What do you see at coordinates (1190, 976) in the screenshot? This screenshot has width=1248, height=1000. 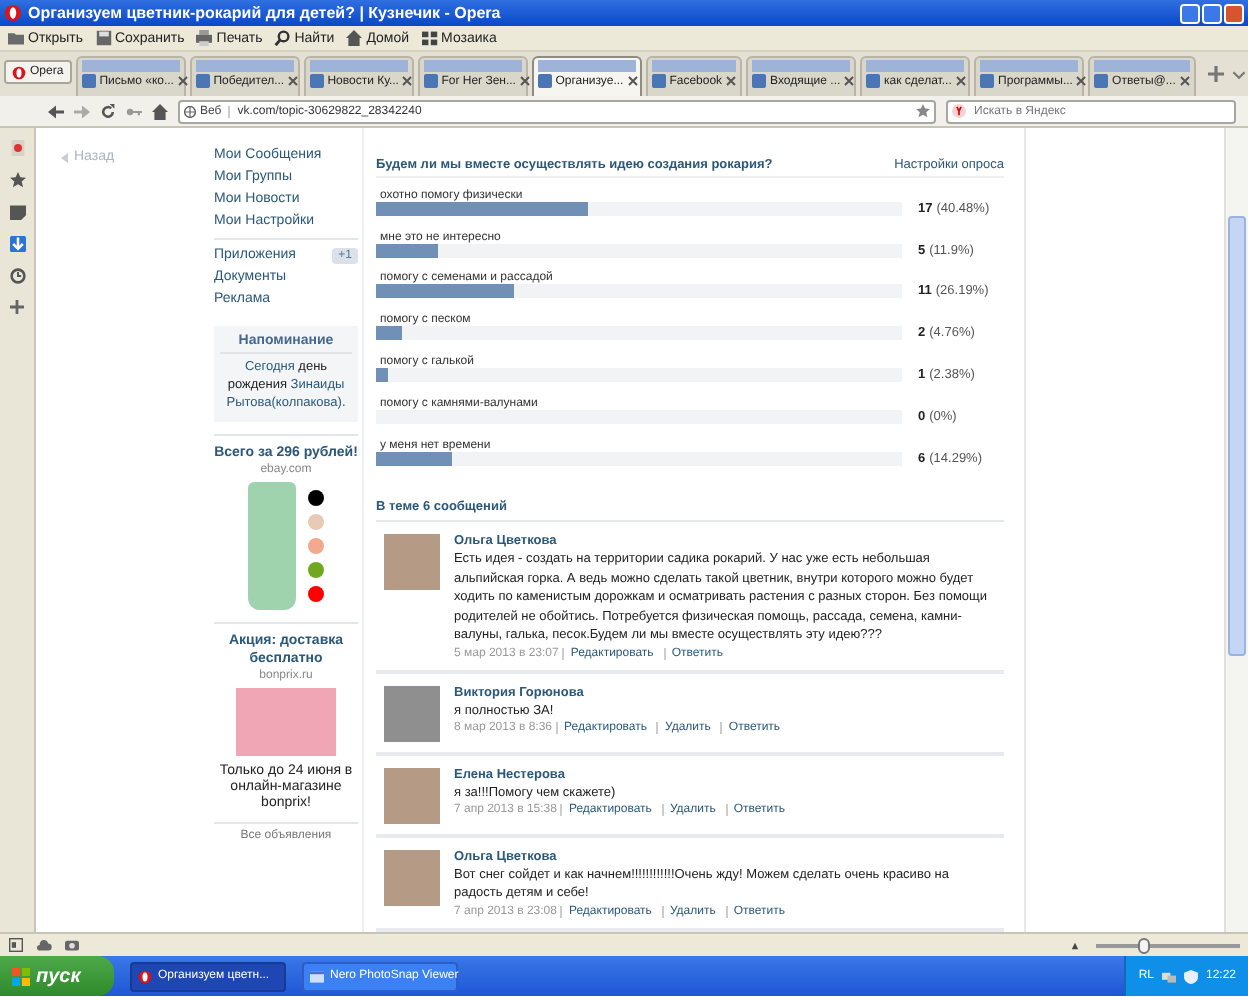 I see `shield-icon` at bounding box center [1190, 976].